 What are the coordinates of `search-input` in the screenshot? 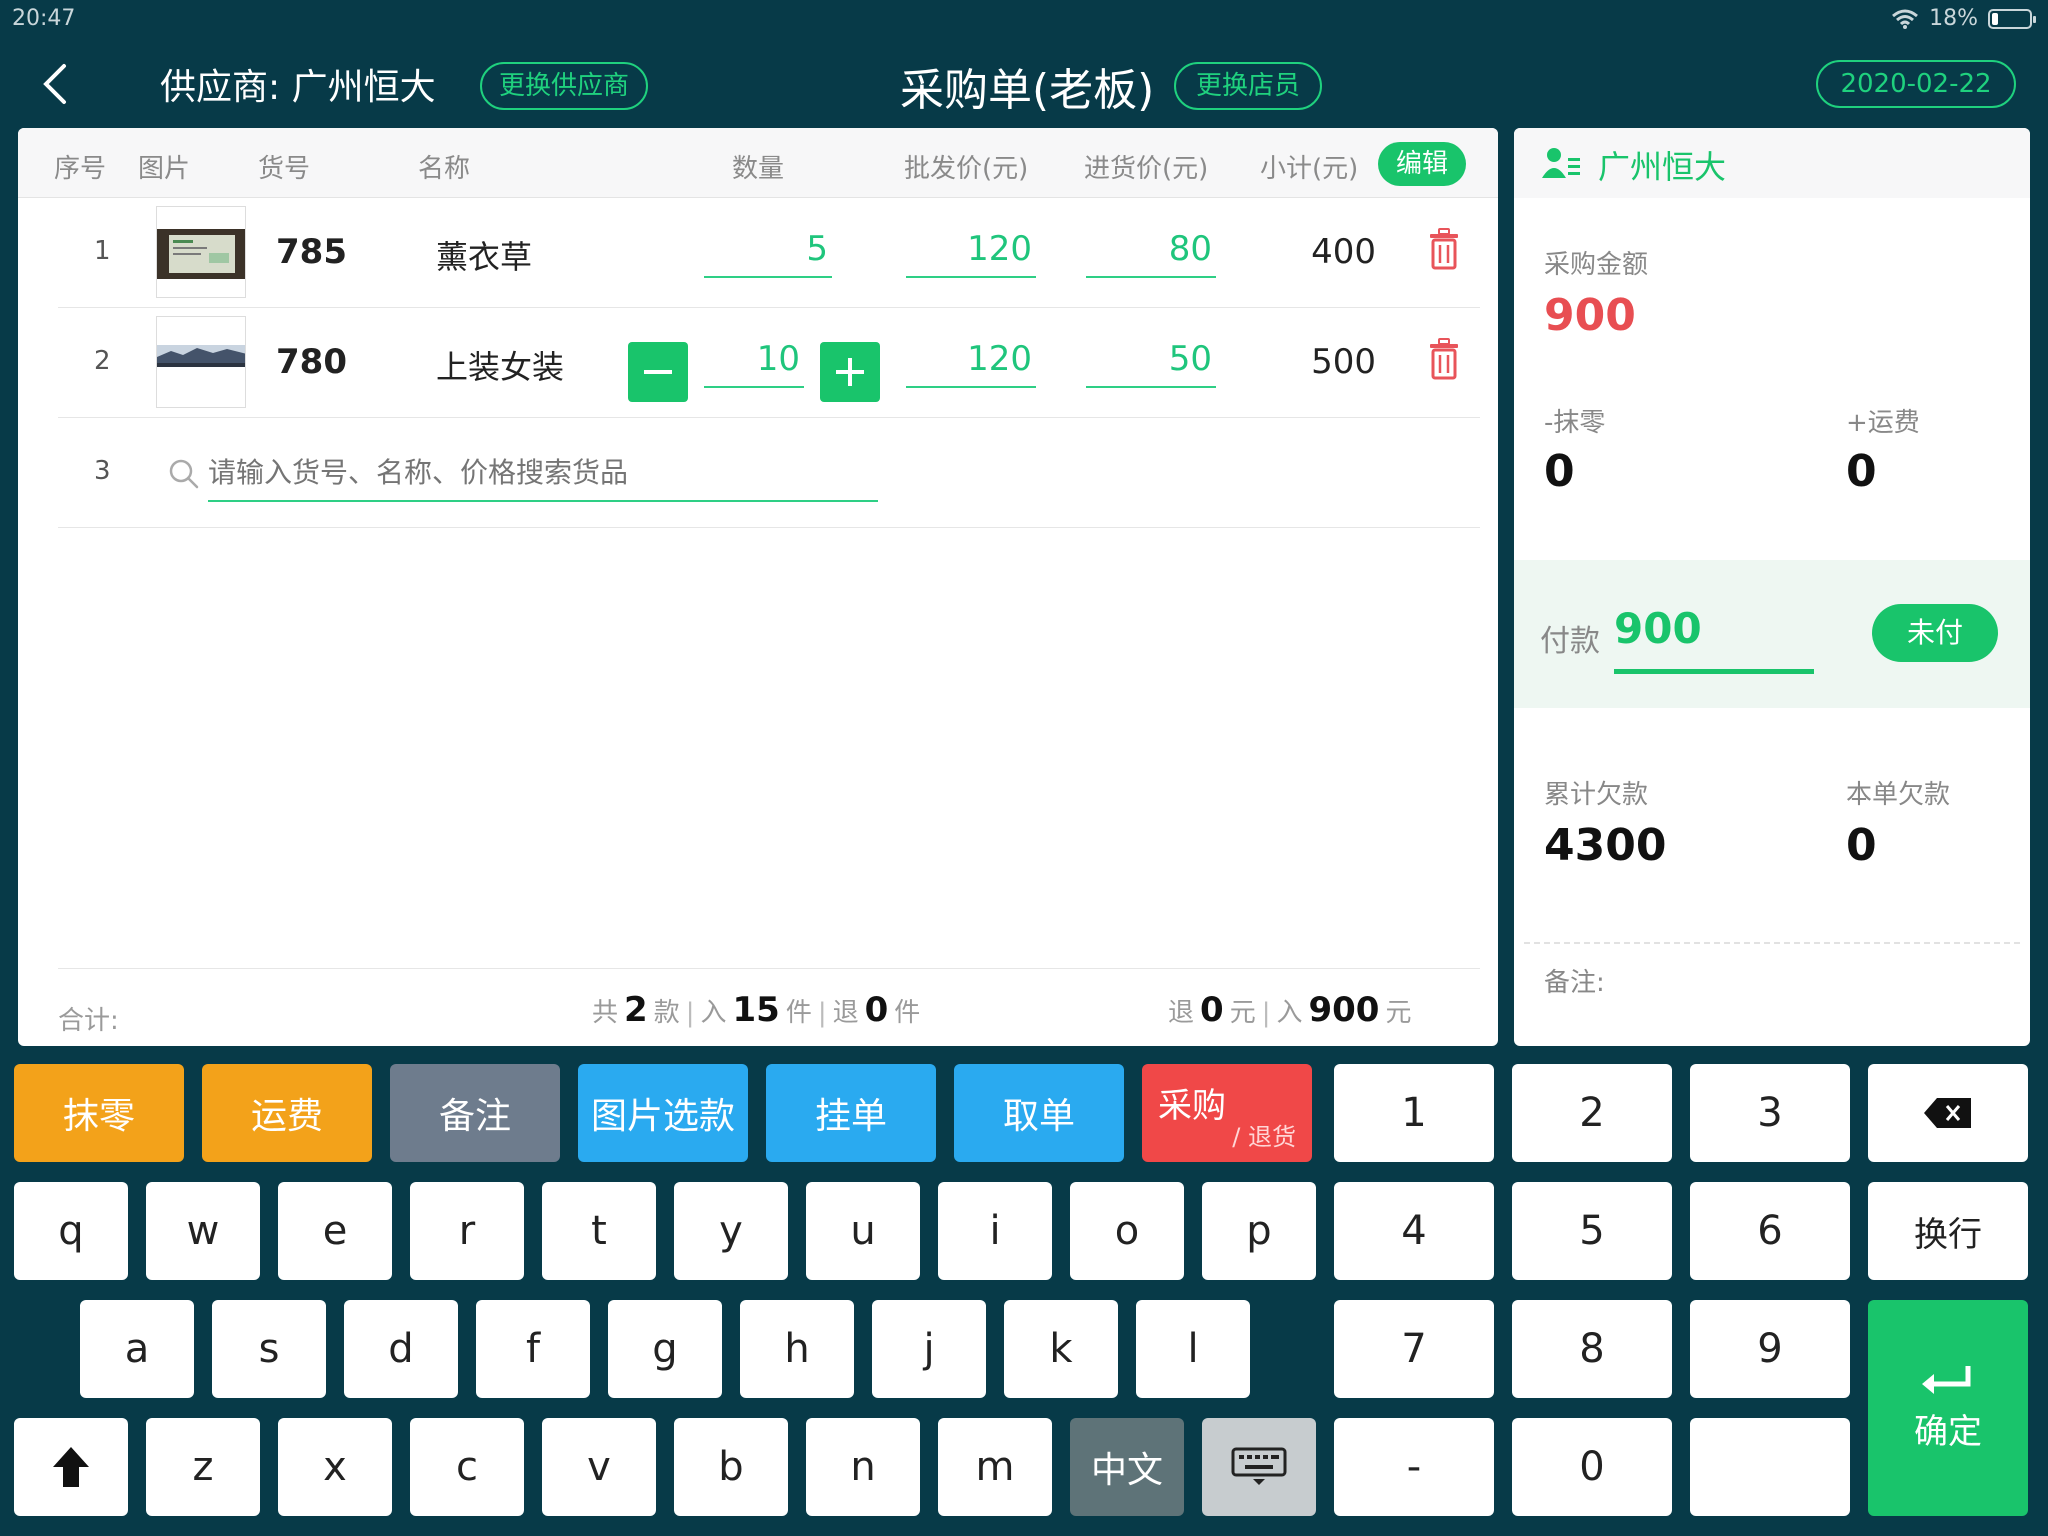 It's located at (543, 473).